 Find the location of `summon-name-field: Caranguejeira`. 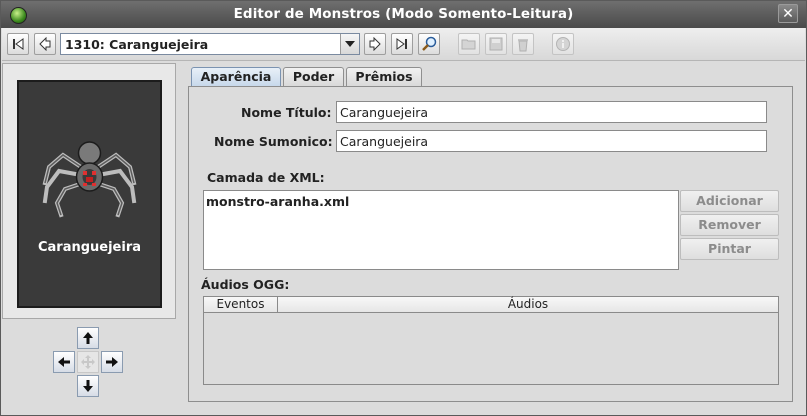

summon-name-field: Caranguejeira is located at coordinates (551, 141).